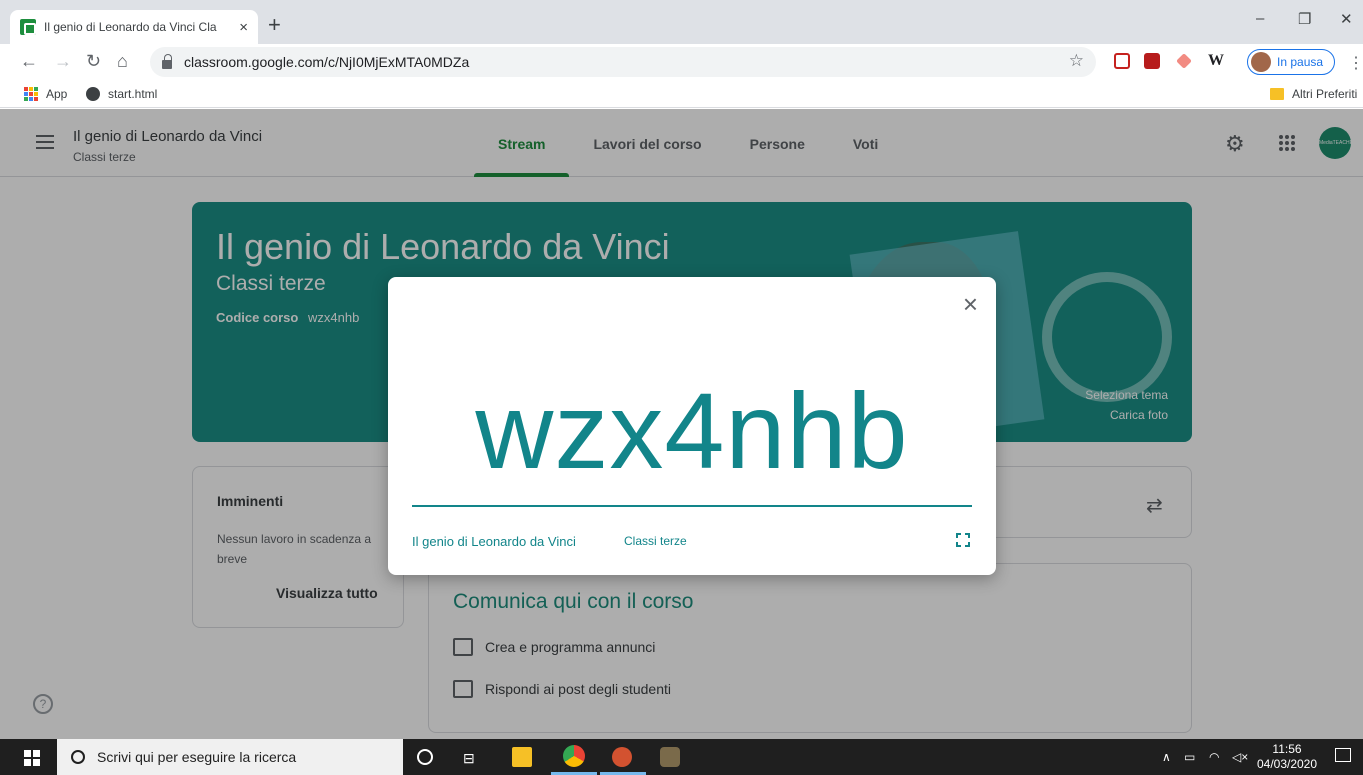 This screenshot has height=775, width=1363. Describe the element at coordinates (1122, 61) in the screenshot. I see `extension-pocket-icon` at that location.